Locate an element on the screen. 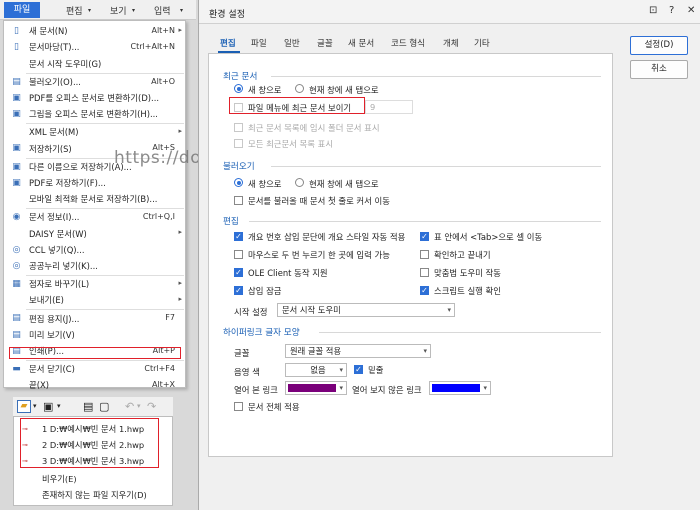 The width and height of the screenshot is (700, 510). undo-icon: ↶ is located at coordinates (129, 406).